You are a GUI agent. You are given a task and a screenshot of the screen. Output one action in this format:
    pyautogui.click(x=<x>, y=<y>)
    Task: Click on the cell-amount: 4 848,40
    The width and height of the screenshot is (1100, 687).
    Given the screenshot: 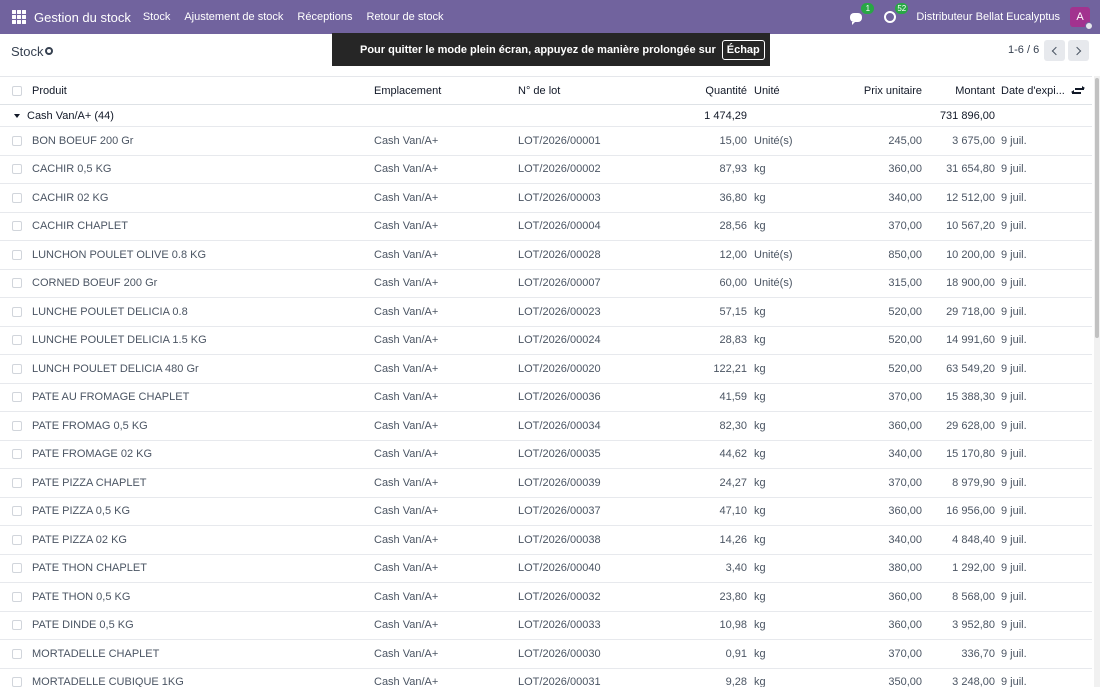 What is the action you would take?
    pyautogui.click(x=973, y=539)
    